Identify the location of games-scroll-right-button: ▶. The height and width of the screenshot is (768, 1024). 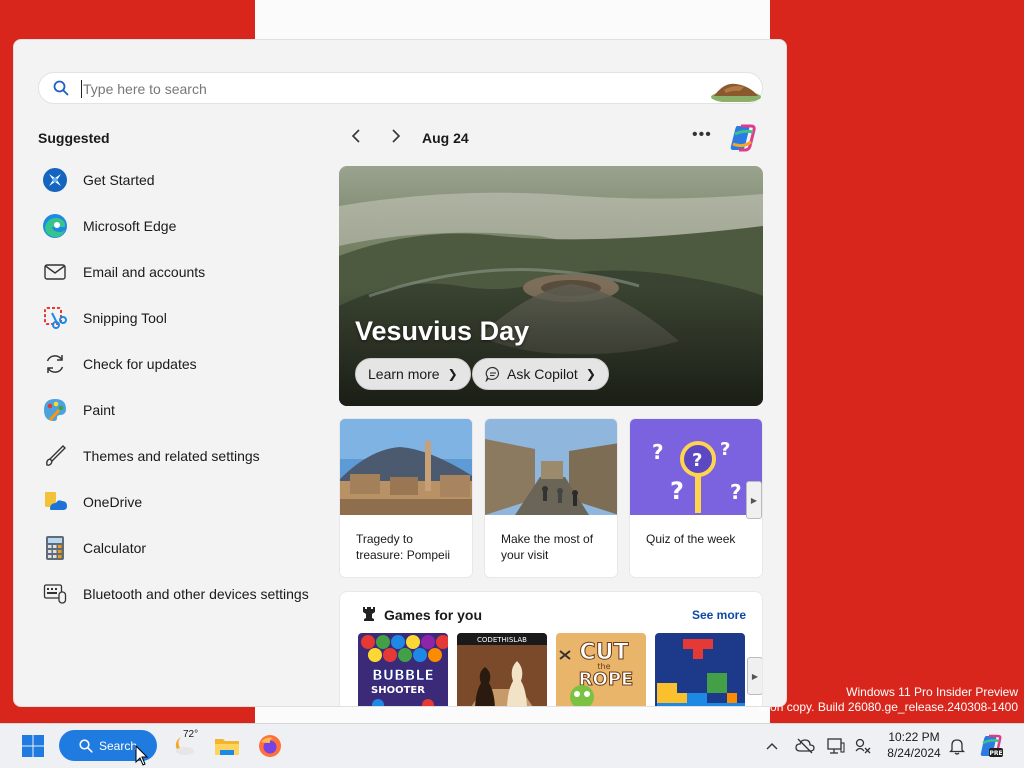
(754, 676).